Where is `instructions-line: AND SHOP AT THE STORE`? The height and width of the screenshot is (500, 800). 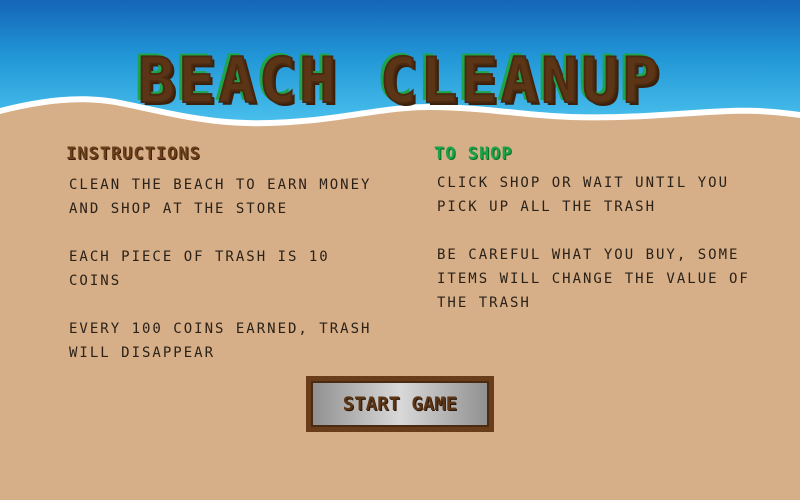
instructions-line: AND SHOP AT THE STORE is located at coordinates (179, 209).